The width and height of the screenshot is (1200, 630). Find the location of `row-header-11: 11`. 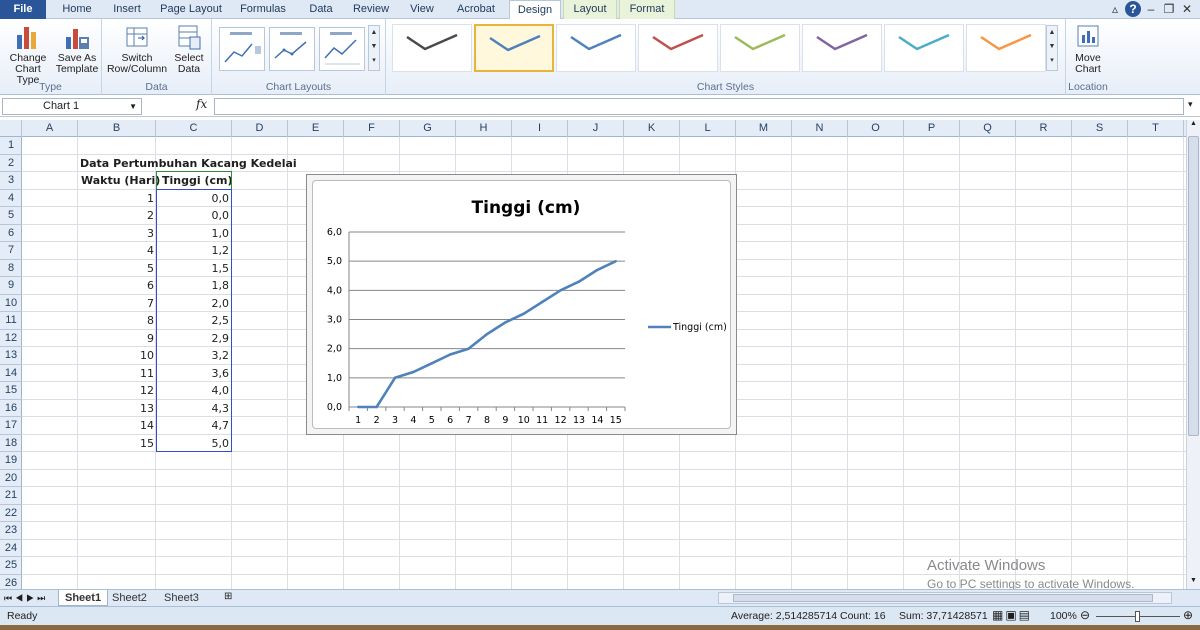

row-header-11: 11 is located at coordinates (11, 321).